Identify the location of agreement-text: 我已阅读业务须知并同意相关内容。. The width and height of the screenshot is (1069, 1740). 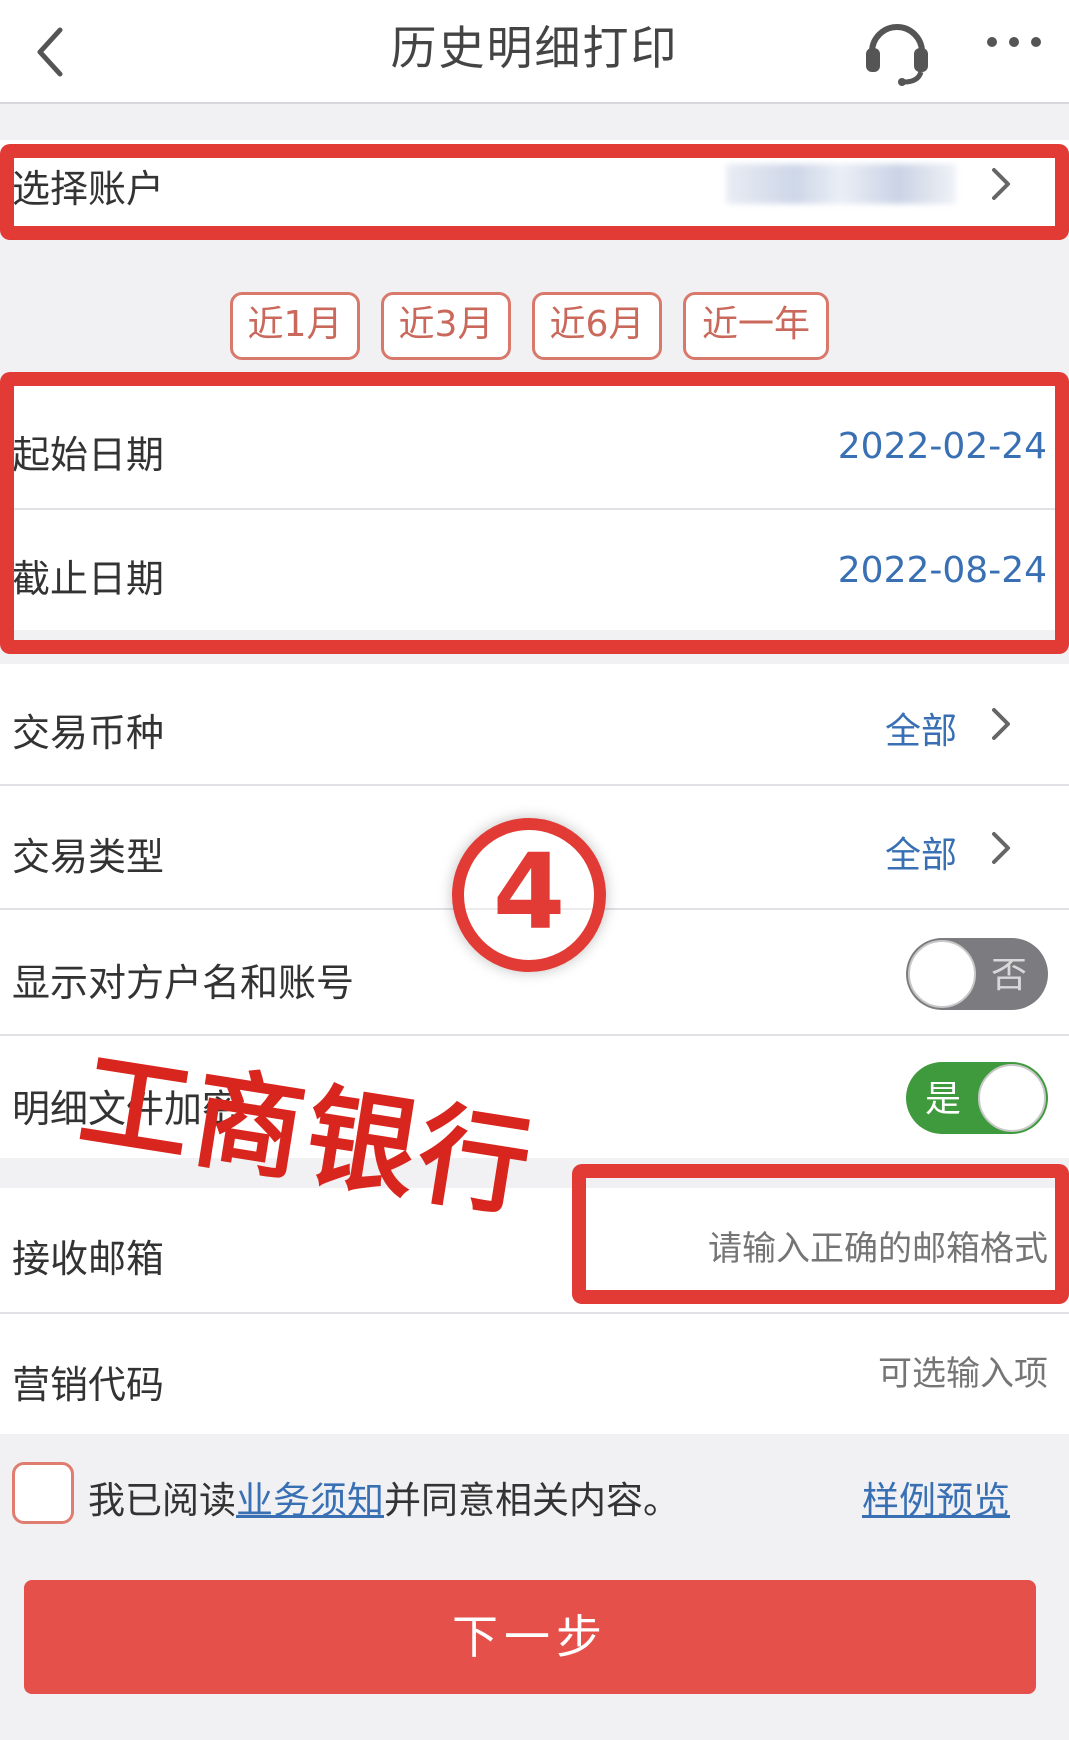
(384, 1497).